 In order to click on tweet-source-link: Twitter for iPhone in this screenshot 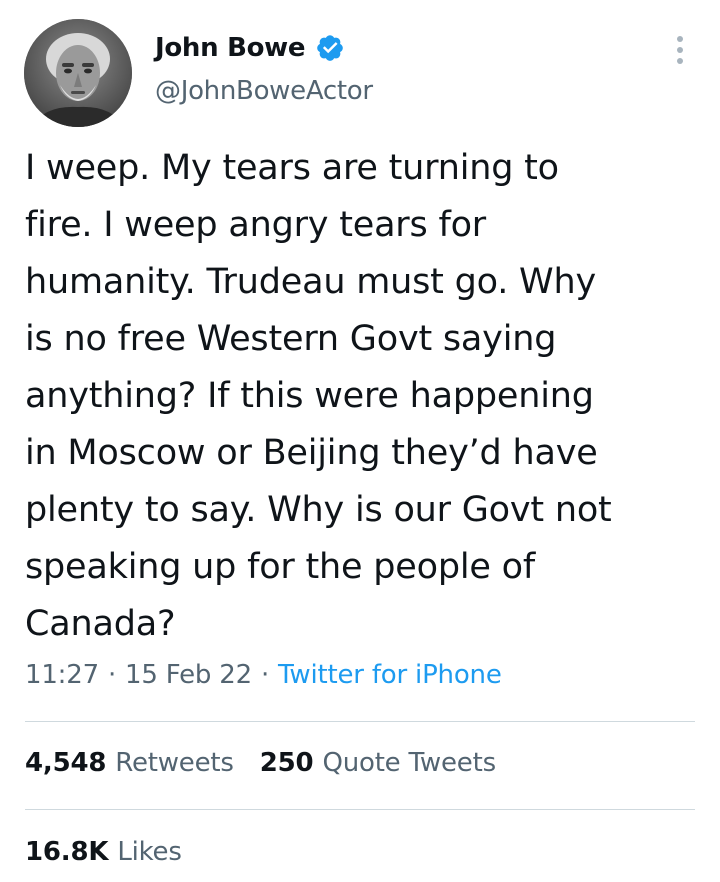, I will do `click(390, 675)`.